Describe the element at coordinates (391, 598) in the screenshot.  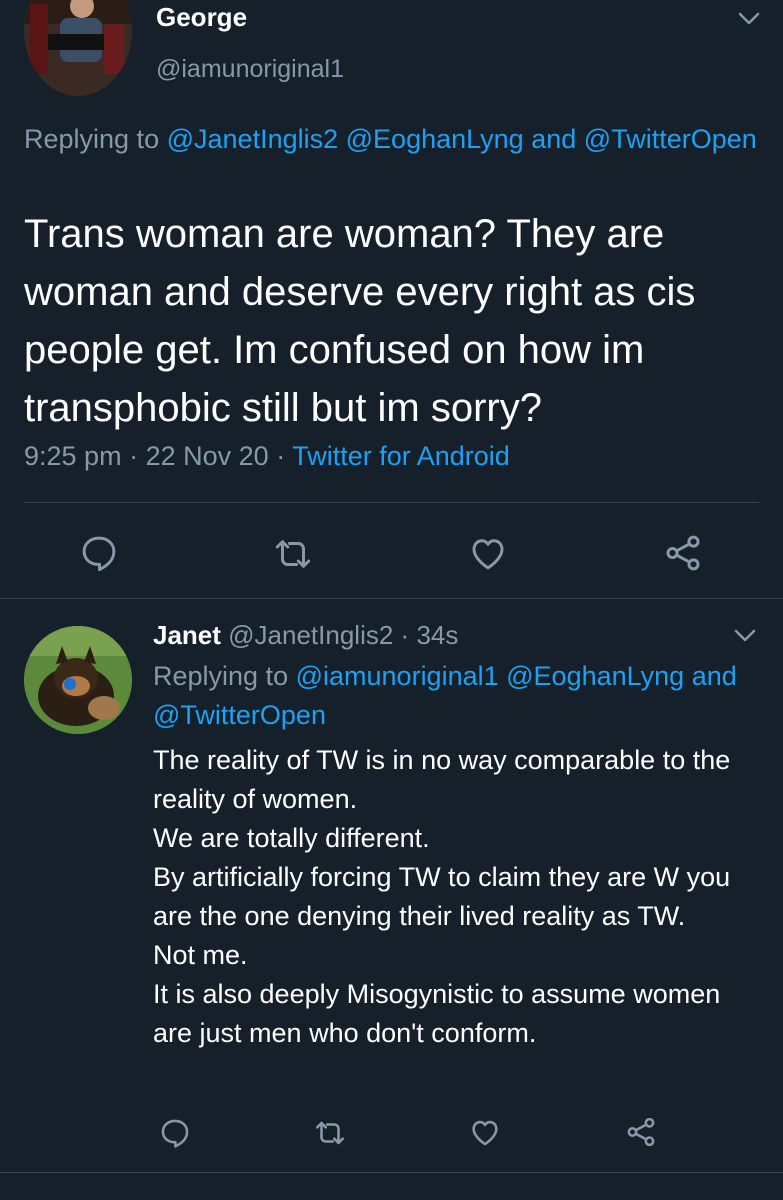
I see `tweet-separator` at that location.